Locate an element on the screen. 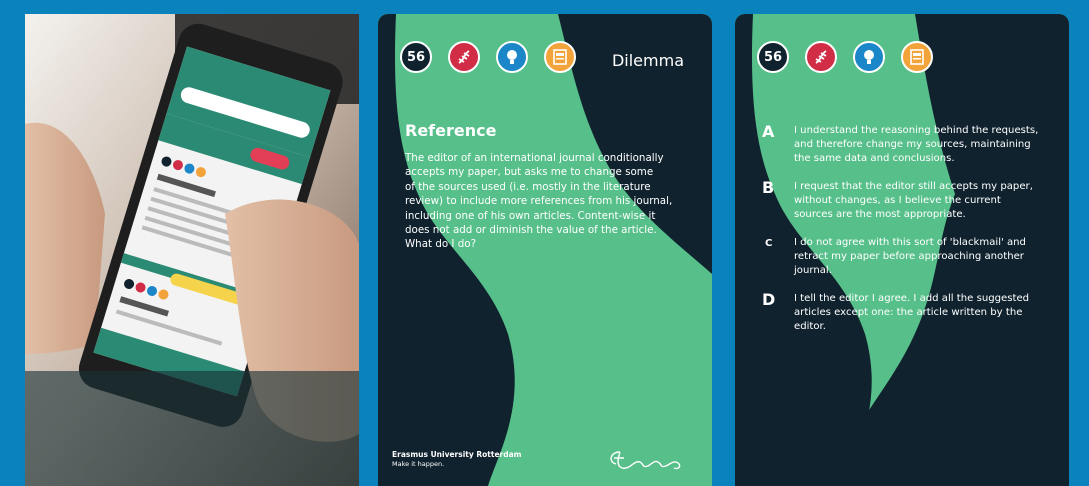 The height and width of the screenshot is (486, 1089). option-letter: D is located at coordinates (769, 299).